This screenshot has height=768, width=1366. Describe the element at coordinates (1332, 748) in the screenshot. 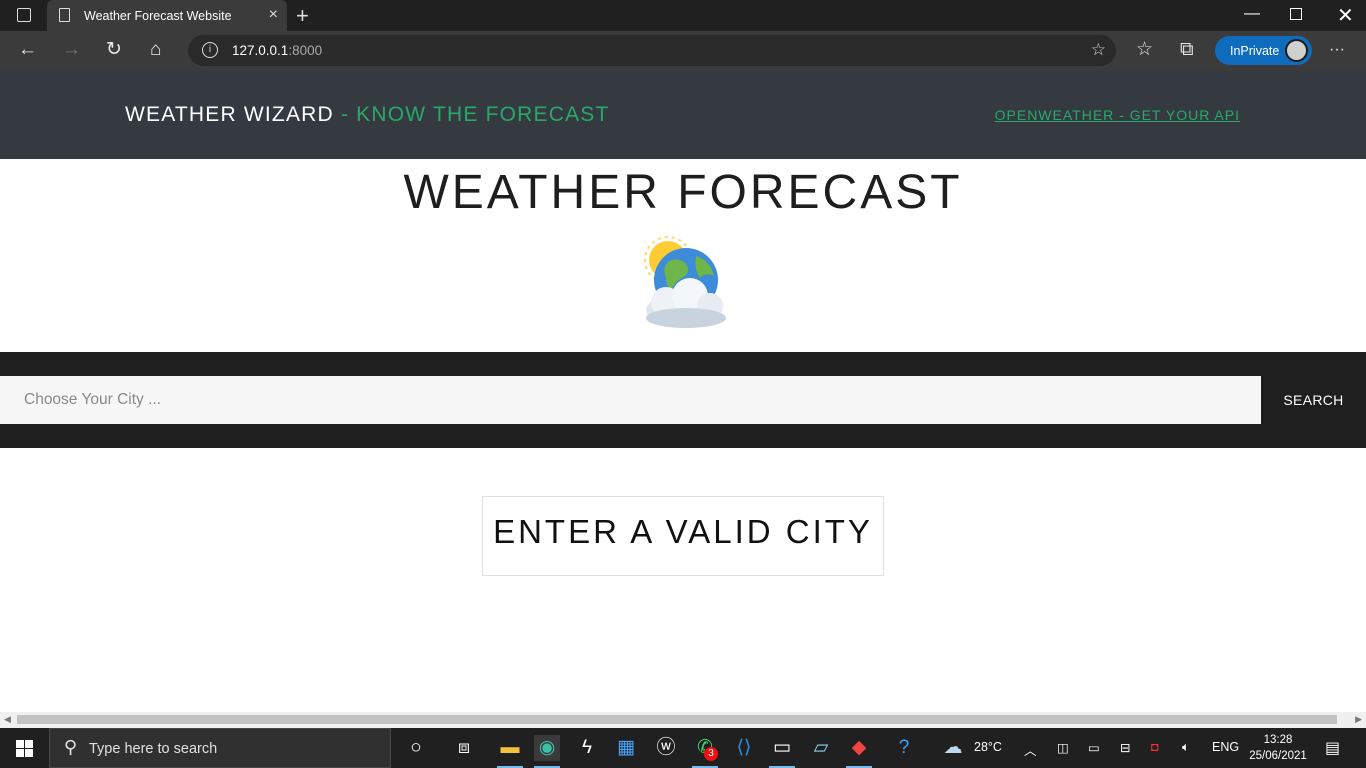

I see `action-center-icon: ▤` at that location.